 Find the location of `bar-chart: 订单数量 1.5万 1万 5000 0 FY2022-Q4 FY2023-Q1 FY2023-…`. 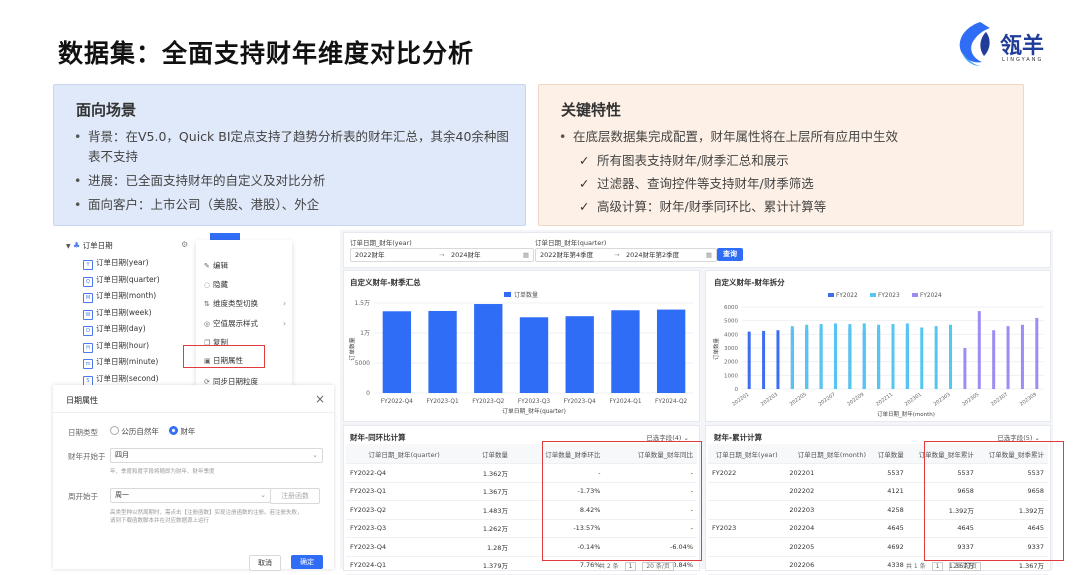

bar-chart: 订单数量 1.5万 1万 5000 0 FY2022-Q4 FY2023-Q1 FY2023-… is located at coordinates (521, 353).